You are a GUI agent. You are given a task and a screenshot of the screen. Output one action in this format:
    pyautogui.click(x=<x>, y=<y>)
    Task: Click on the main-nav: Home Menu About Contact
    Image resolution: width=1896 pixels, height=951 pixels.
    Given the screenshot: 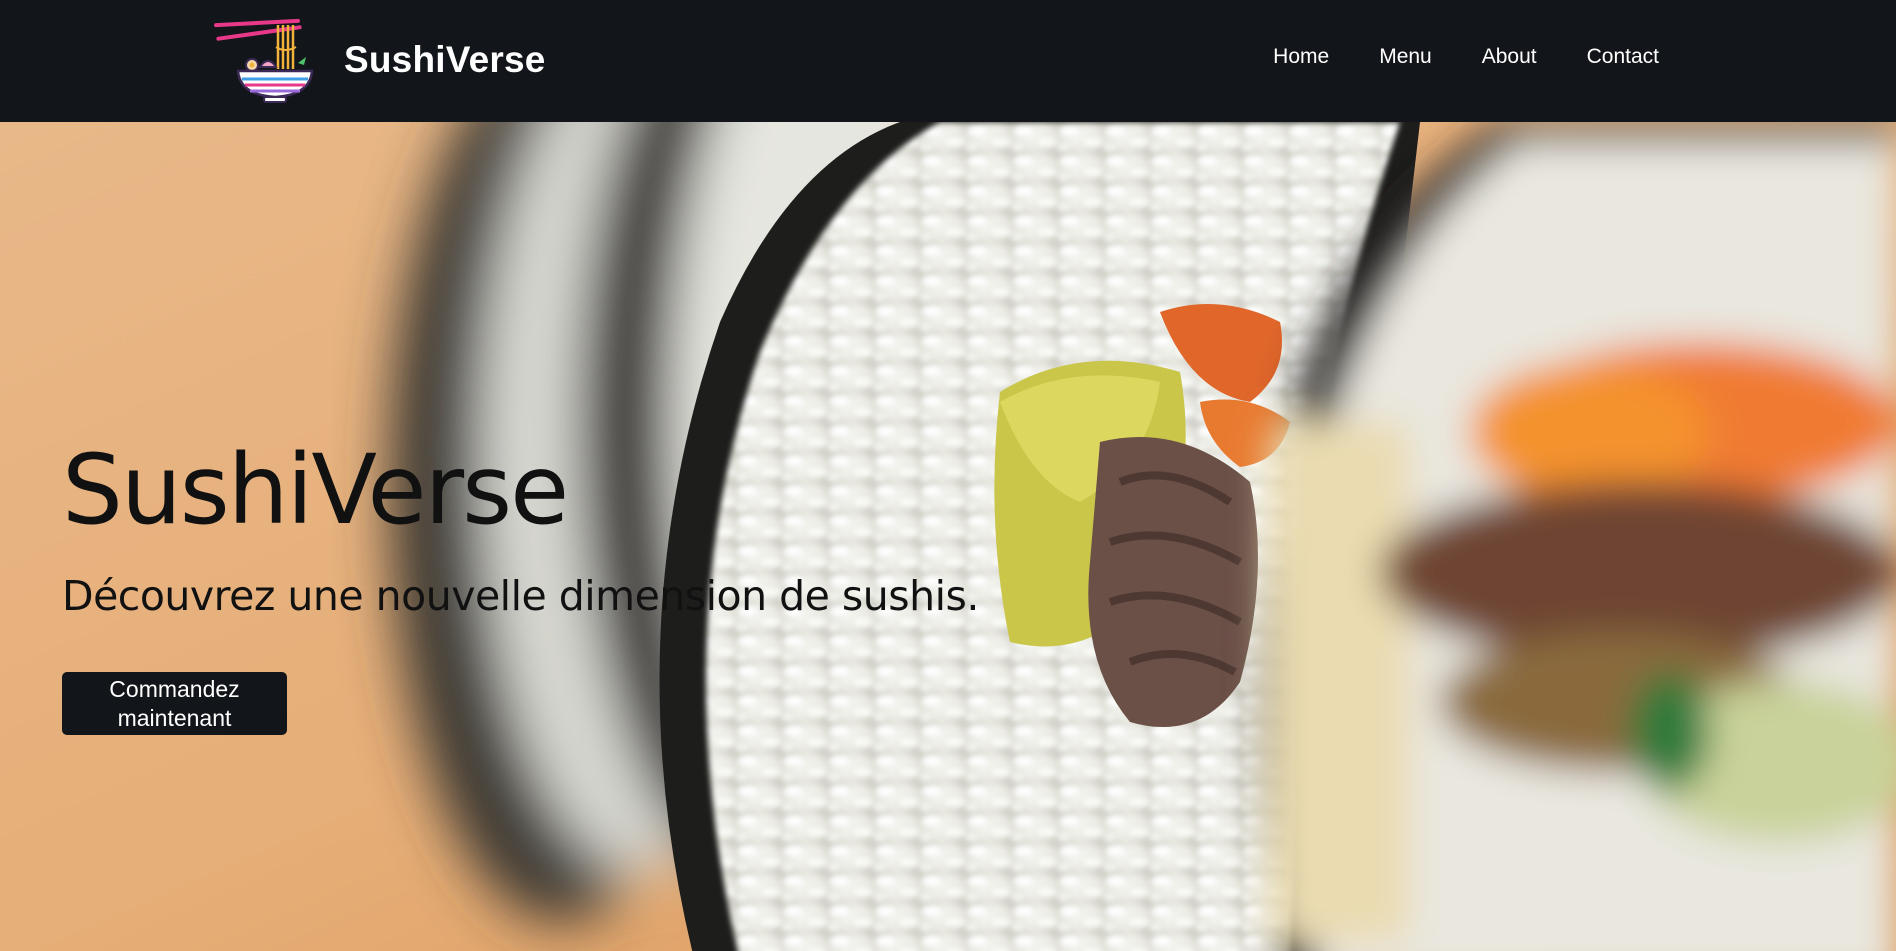 What is the action you would take?
    pyautogui.click(x=1466, y=57)
    